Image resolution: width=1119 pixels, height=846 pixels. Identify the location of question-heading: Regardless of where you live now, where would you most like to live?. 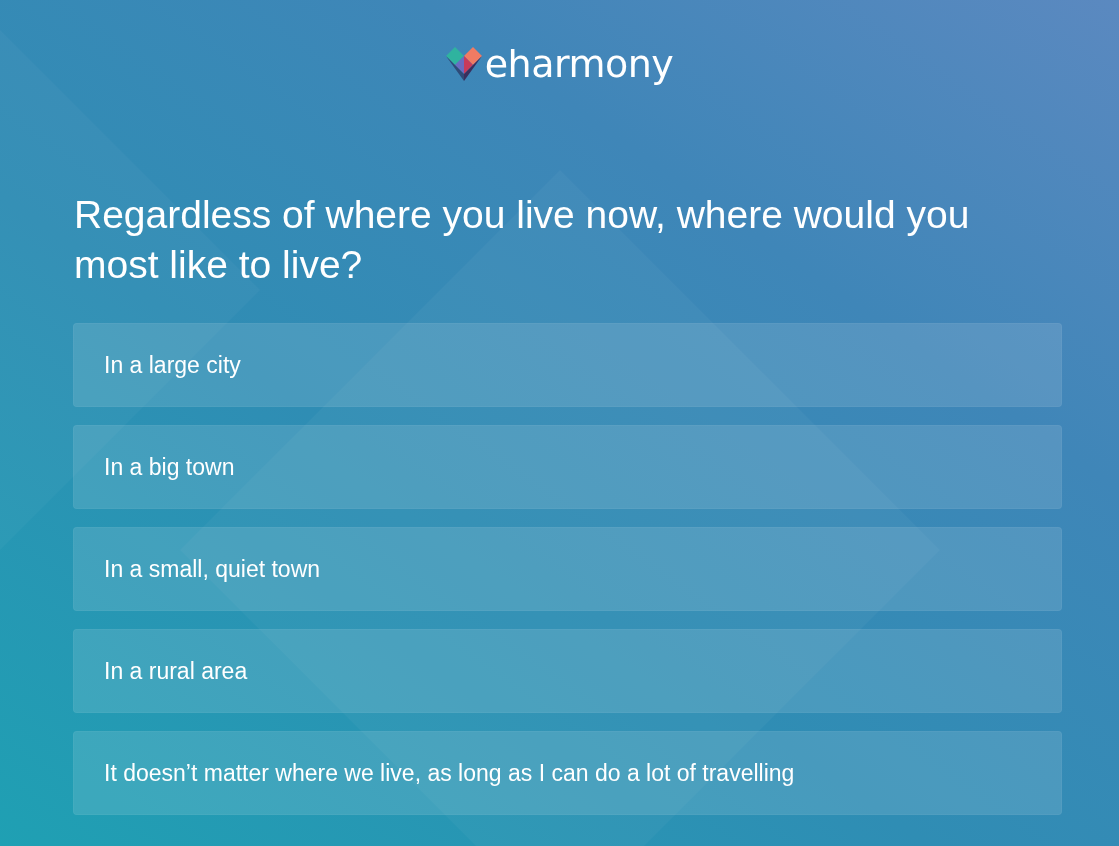
(522, 240).